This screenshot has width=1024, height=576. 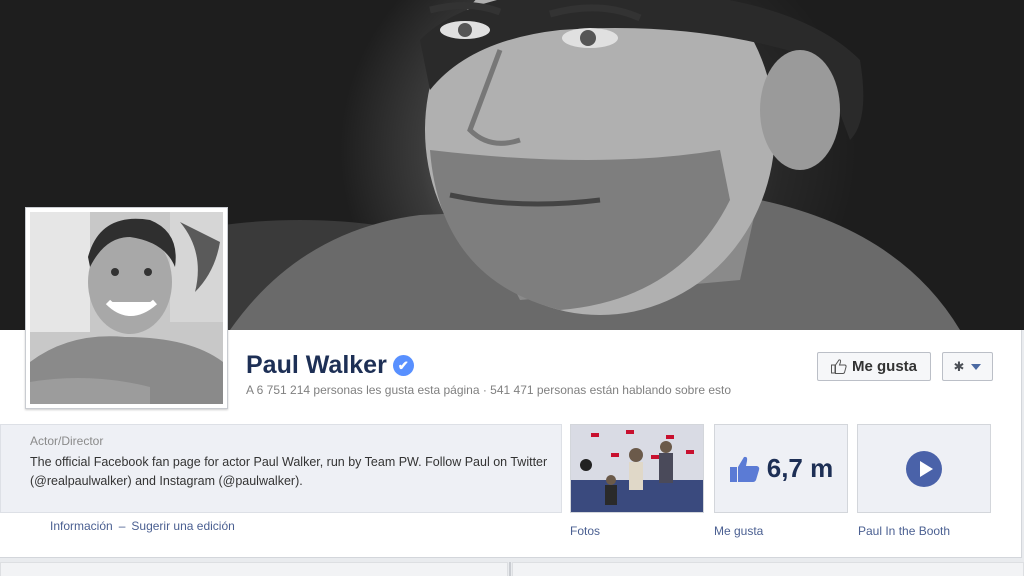 I want to click on photos-thumbnail, so click(x=637, y=468).